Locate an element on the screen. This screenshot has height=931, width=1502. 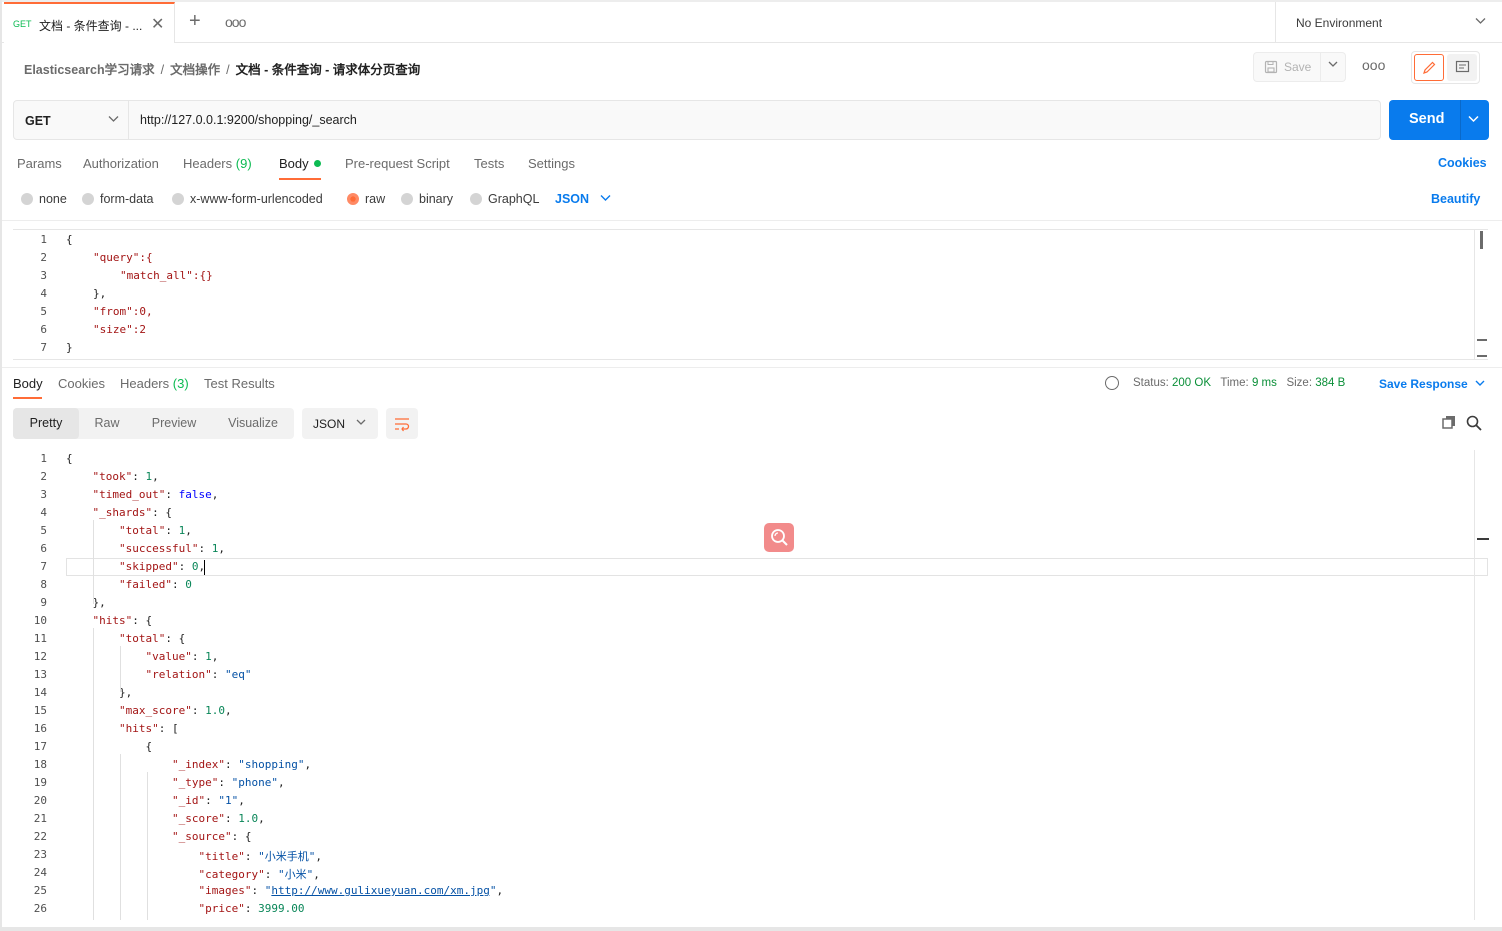
environment-selector: No Environment is located at coordinates (1388, 22).